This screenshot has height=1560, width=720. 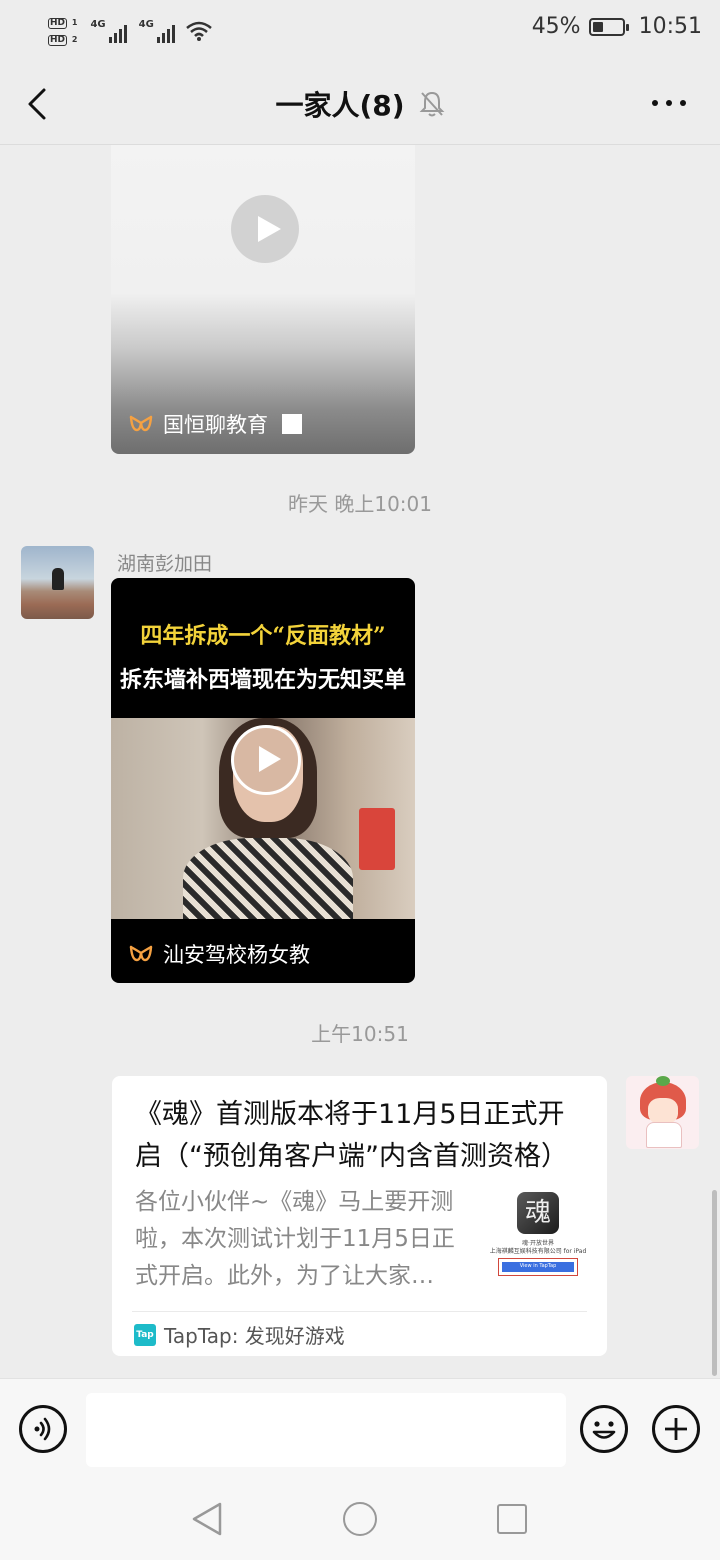 I want to click on wifi-icon, so click(x=198, y=31).